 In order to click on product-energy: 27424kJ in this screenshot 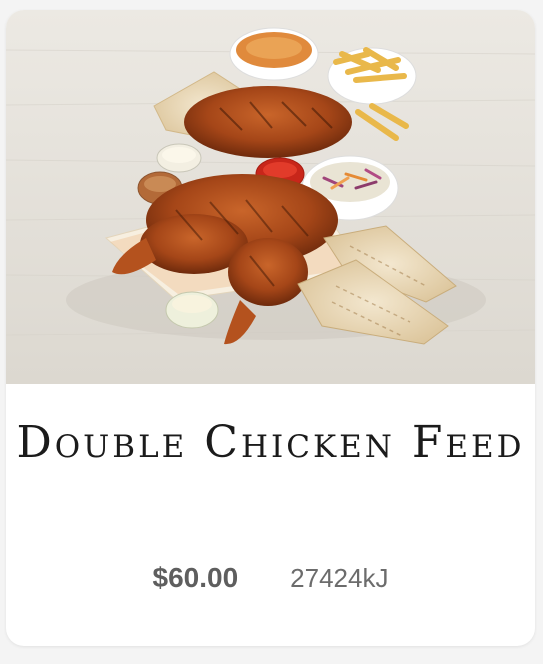, I will do `click(339, 577)`.